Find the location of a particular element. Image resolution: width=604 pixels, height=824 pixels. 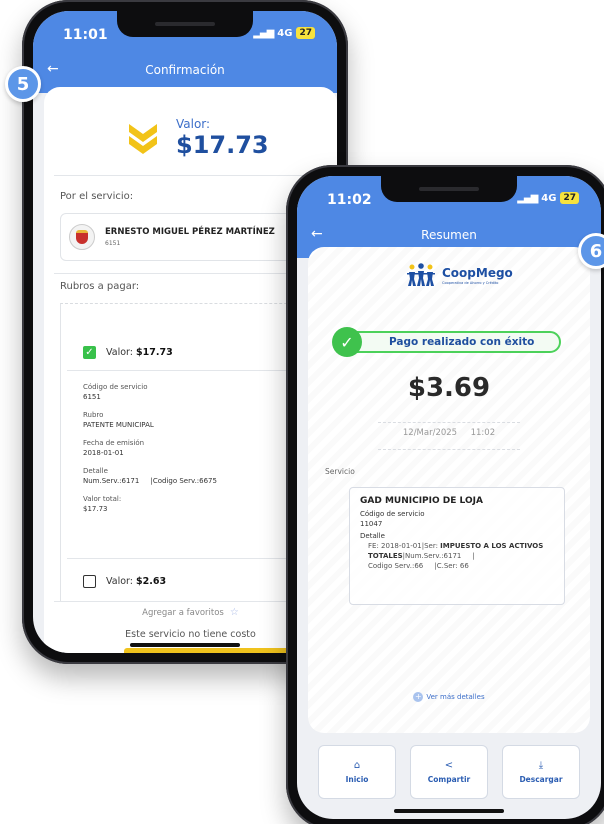

municipal-seal-icon is located at coordinates (82, 237).